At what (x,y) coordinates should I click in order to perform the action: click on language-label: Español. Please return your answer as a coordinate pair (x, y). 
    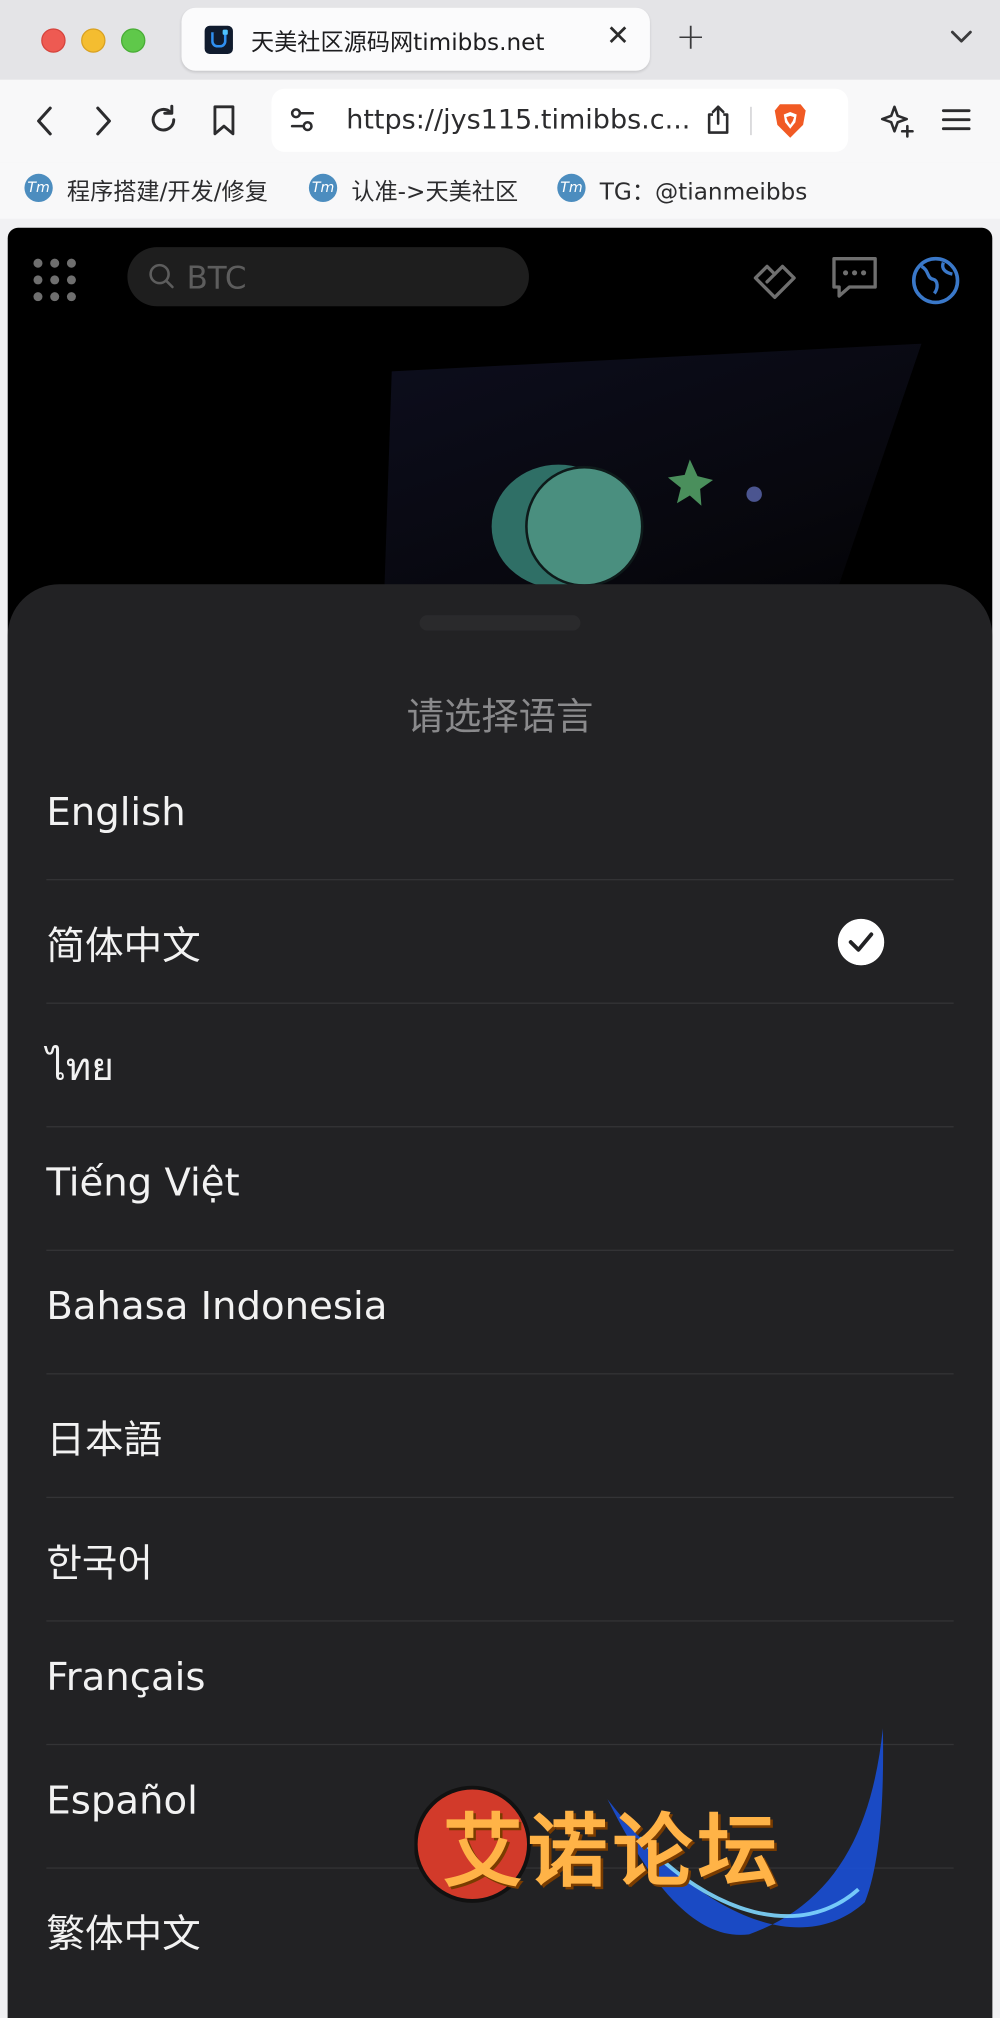
    Looking at the image, I should click on (122, 1801).